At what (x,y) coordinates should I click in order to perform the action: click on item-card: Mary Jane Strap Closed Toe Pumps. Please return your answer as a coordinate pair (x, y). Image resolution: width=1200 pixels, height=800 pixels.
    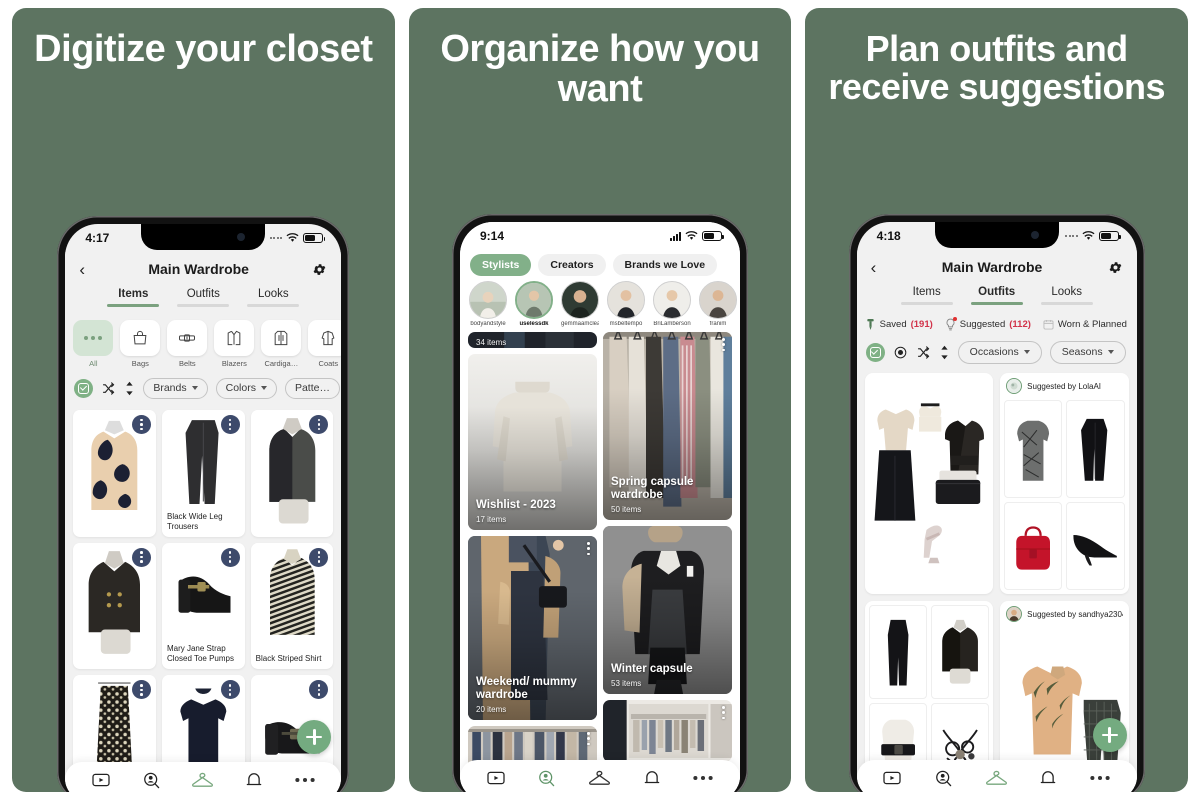
    Looking at the image, I should click on (203, 606).